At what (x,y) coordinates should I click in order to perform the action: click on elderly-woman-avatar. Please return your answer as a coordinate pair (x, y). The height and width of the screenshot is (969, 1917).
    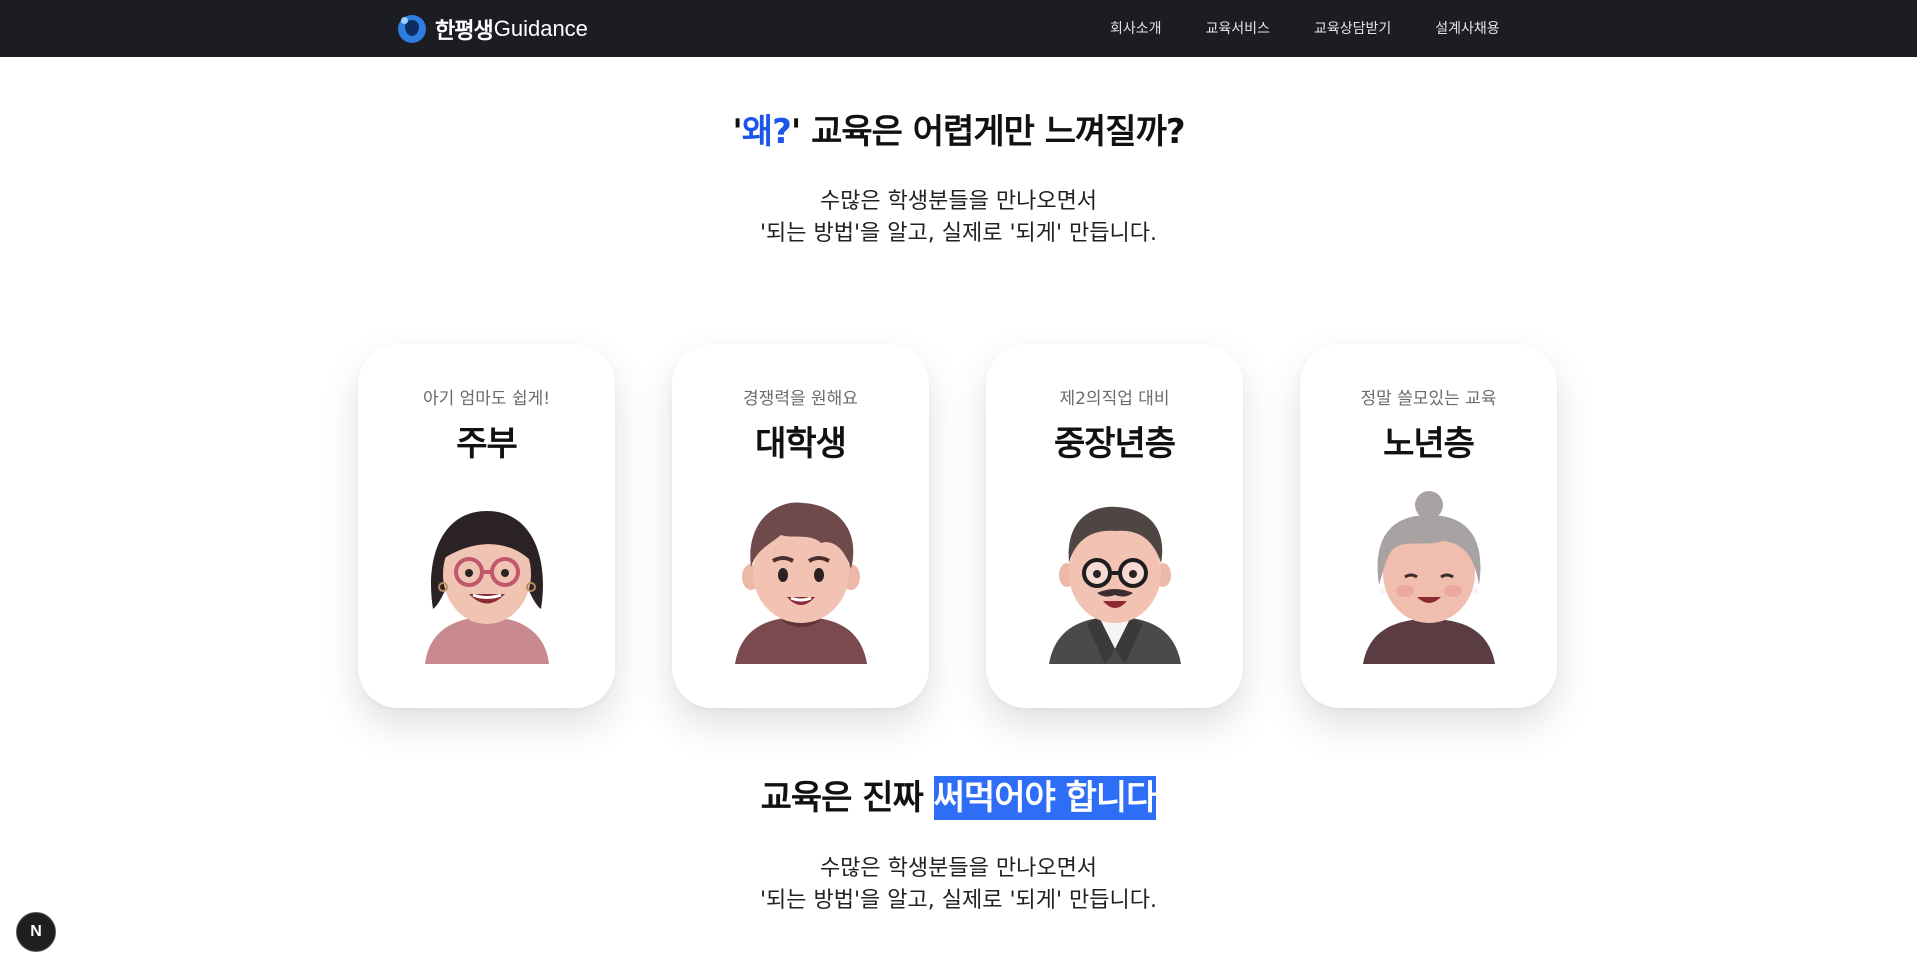
    Looking at the image, I should click on (1428, 577).